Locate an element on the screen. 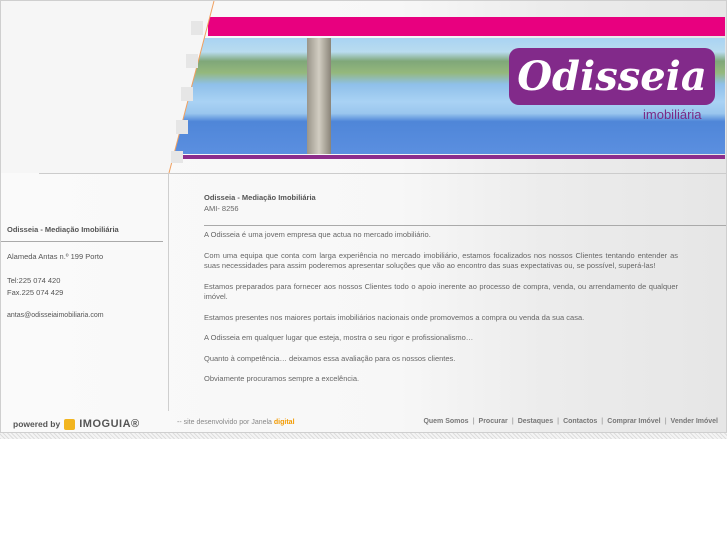  powered-by-label: powered by is located at coordinates (37, 424).